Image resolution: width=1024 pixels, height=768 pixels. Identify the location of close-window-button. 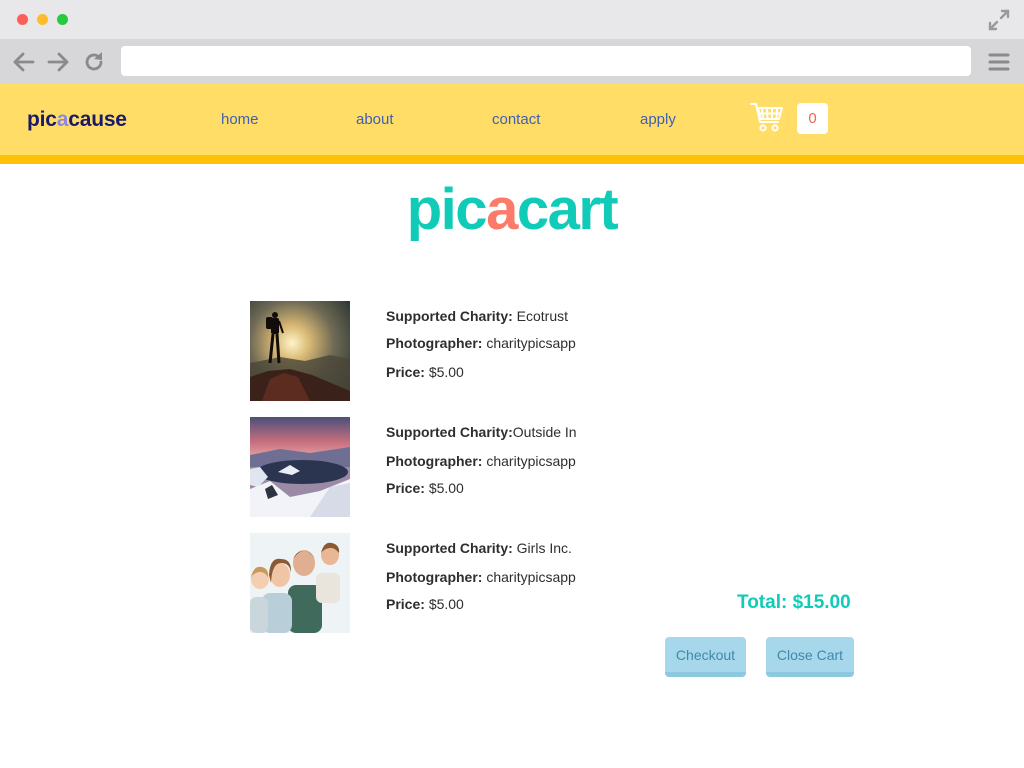
(22, 19).